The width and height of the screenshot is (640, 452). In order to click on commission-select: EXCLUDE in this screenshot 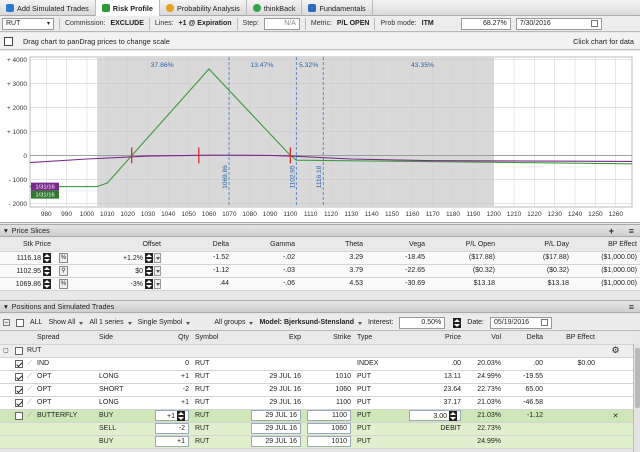, I will do `click(126, 23)`.